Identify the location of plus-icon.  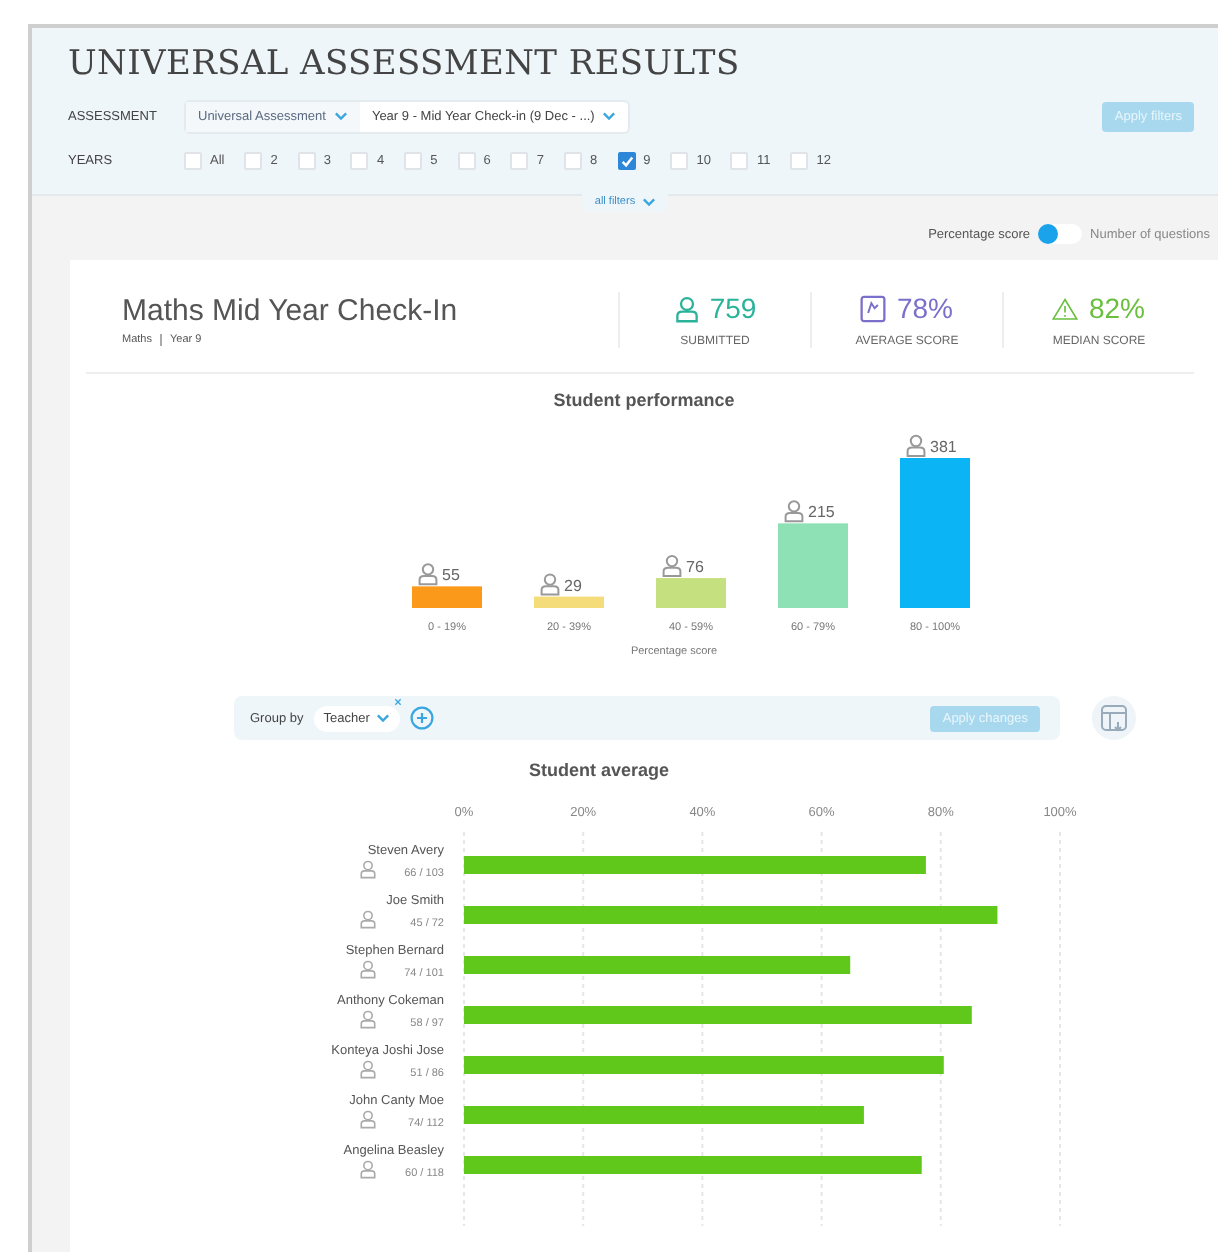
(421, 718).